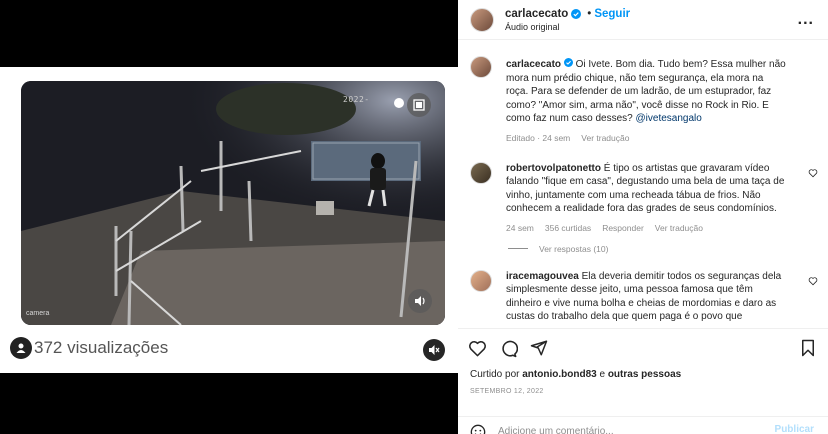 This screenshot has width=828, height=434. Describe the element at coordinates (518, 248) in the screenshot. I see `replies-divider` at that location.